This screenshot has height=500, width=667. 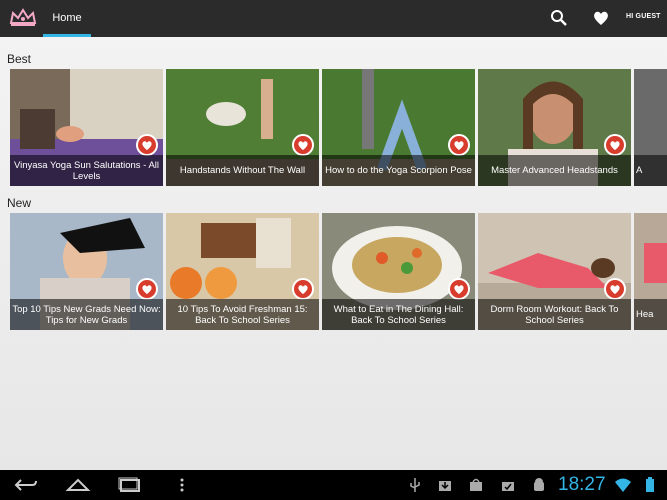 What do you see at coordinates (650, 314) in the screenshot?
I see `video-title: Hea` at bounding box center [650, 314].